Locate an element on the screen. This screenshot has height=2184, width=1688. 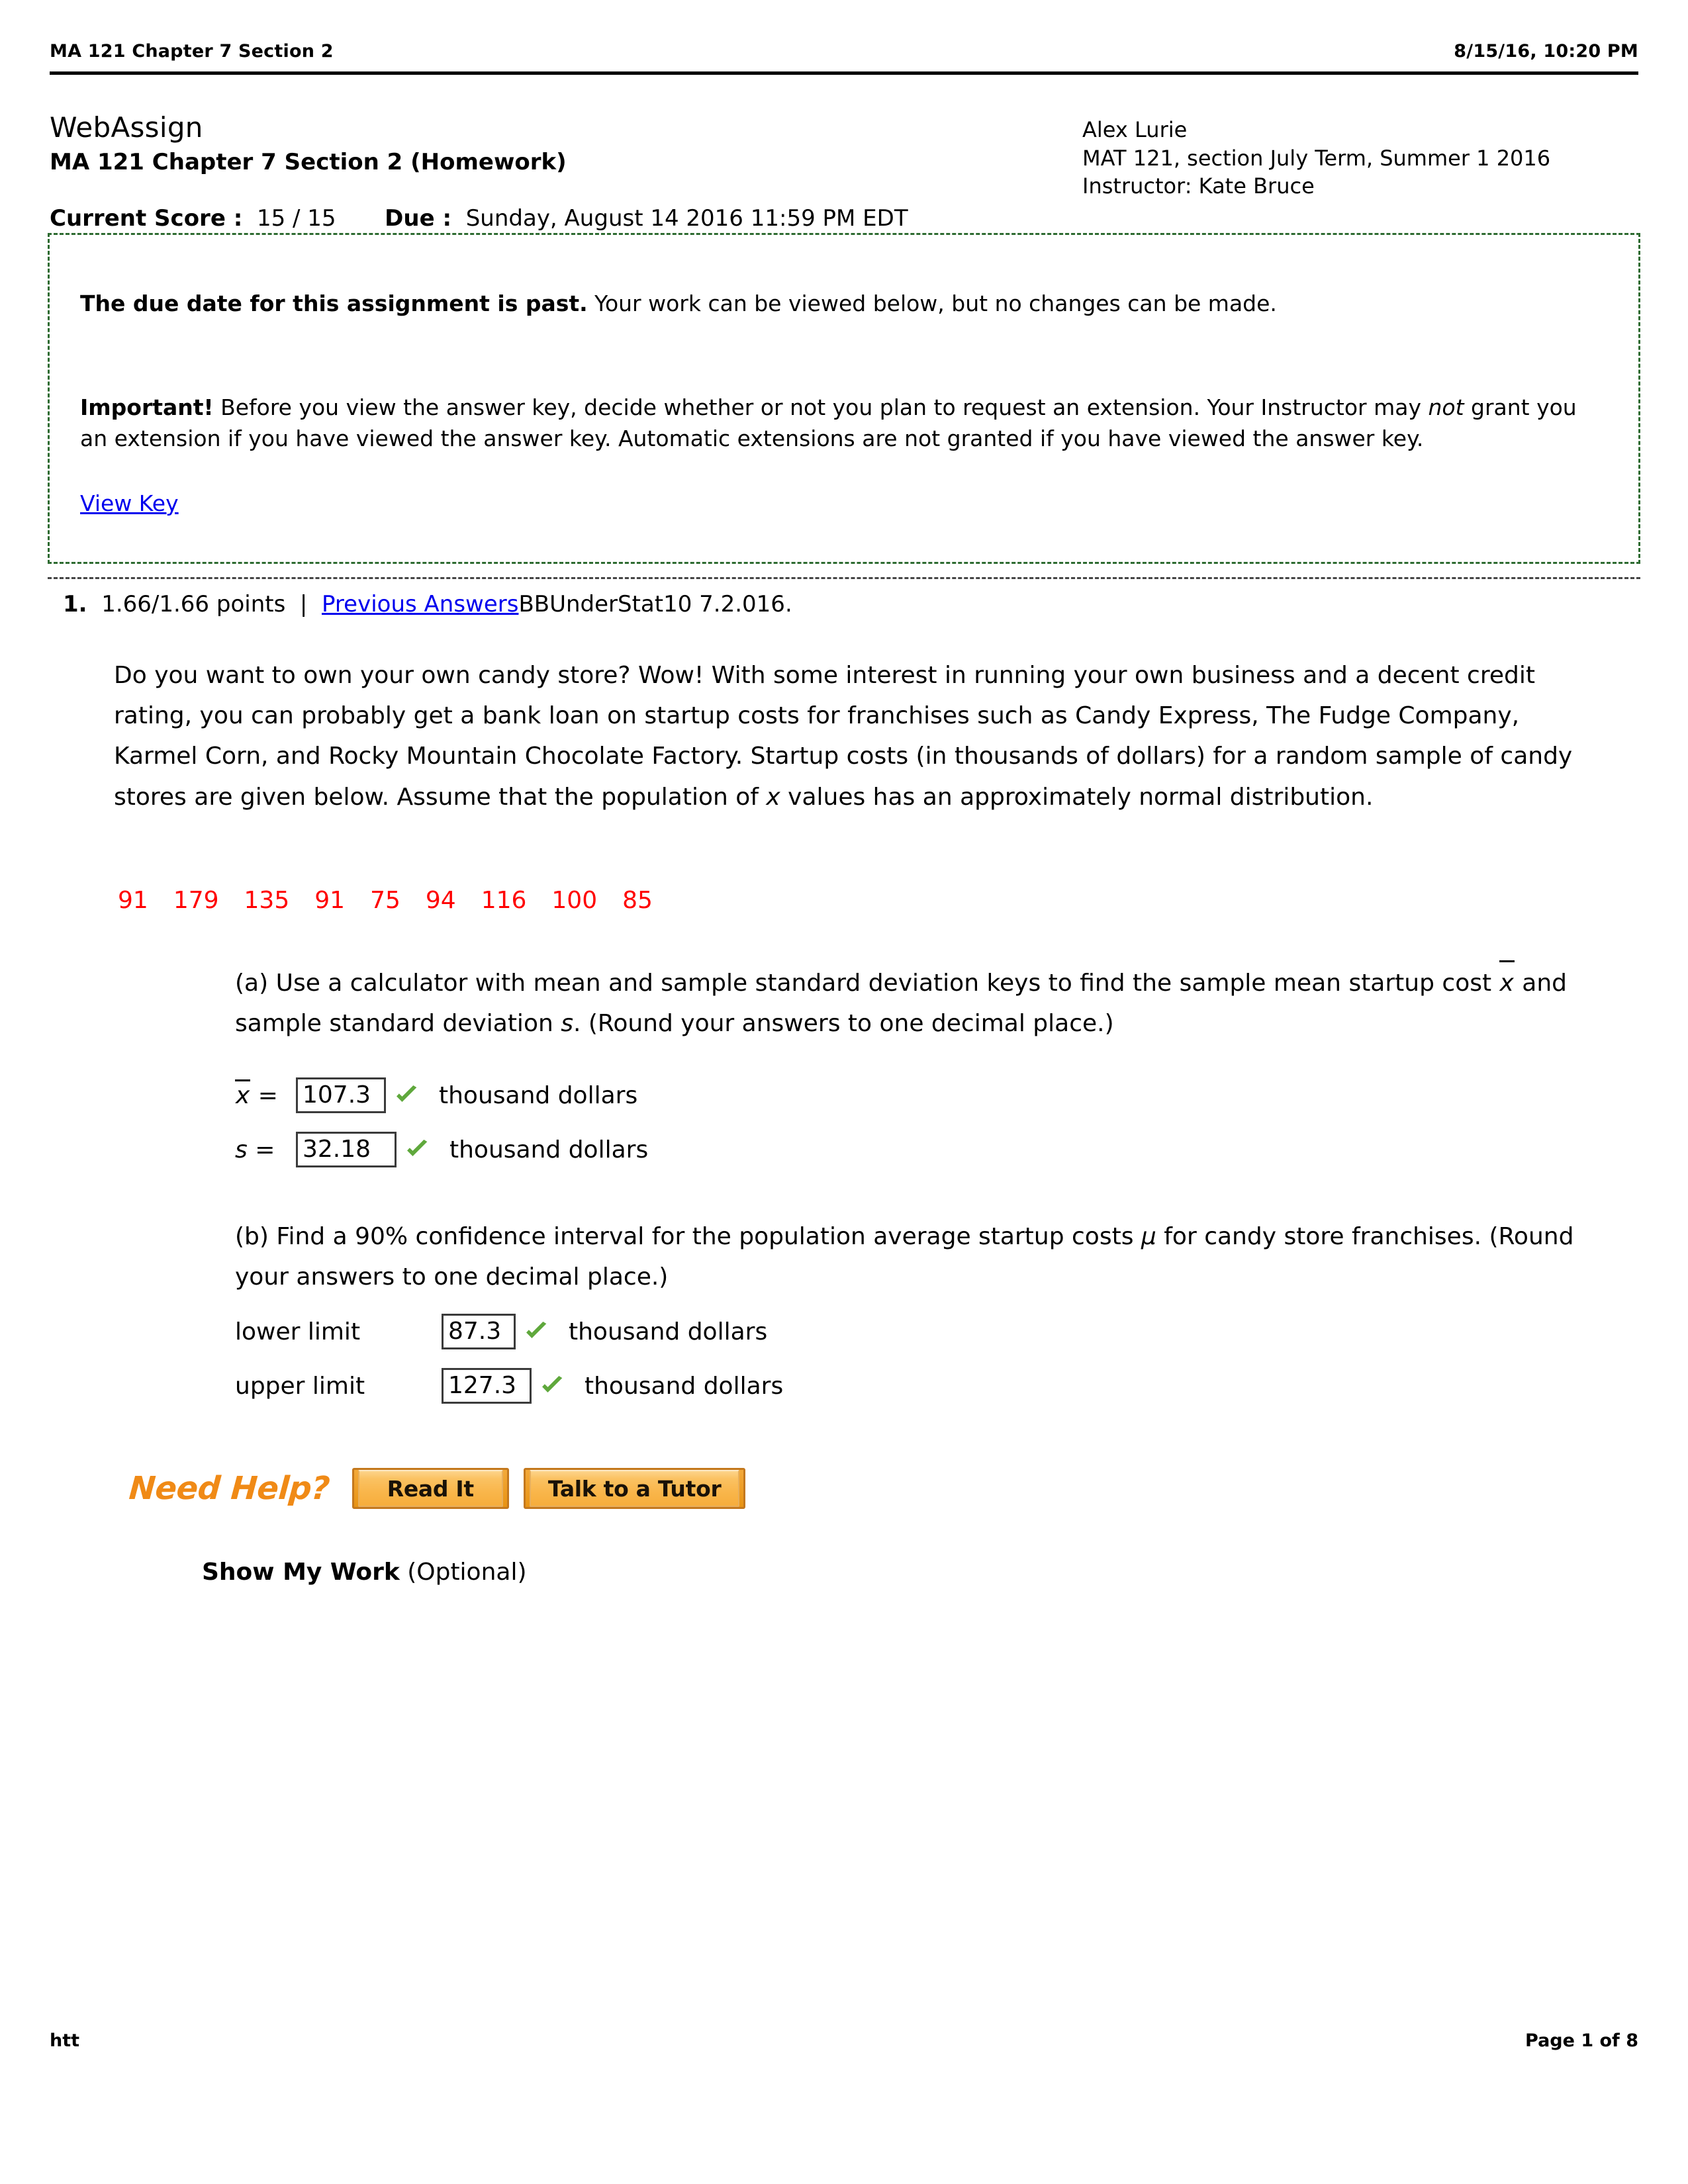
part-a-s-symbol: s is located at coordinates (567, 1024).